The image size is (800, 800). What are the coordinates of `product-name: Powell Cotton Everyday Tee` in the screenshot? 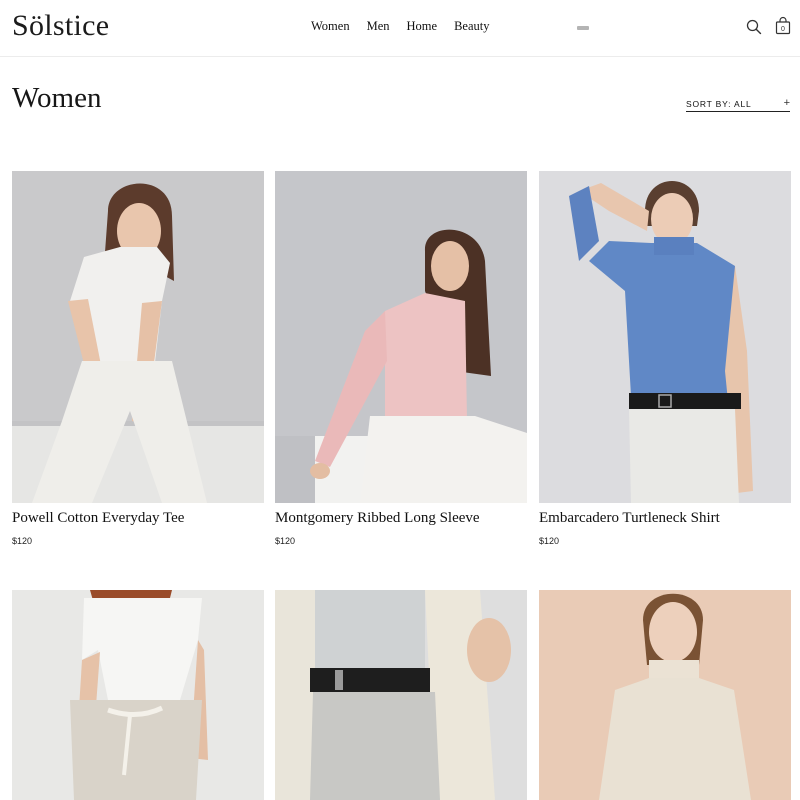 It's located at (138, 518).